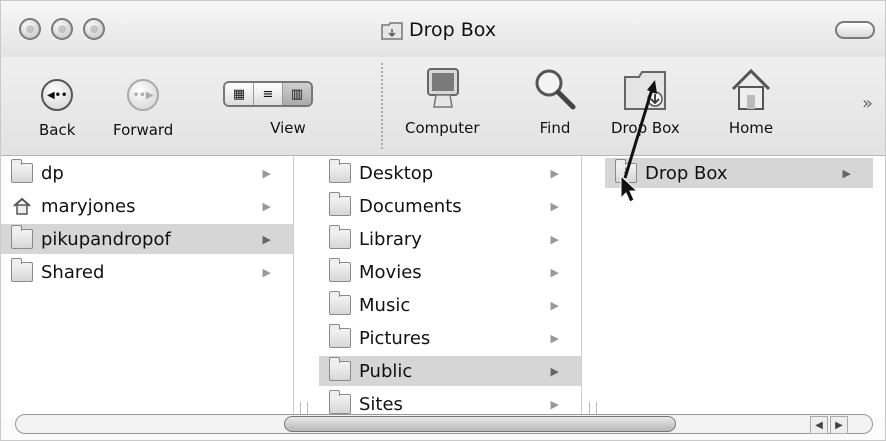 The width and height of the screenshot is (886, 441). What do you see at coordinates (629, 188) in the screenshot?
I see `mouse-cursor-icon` at bounding box center [629, 188].